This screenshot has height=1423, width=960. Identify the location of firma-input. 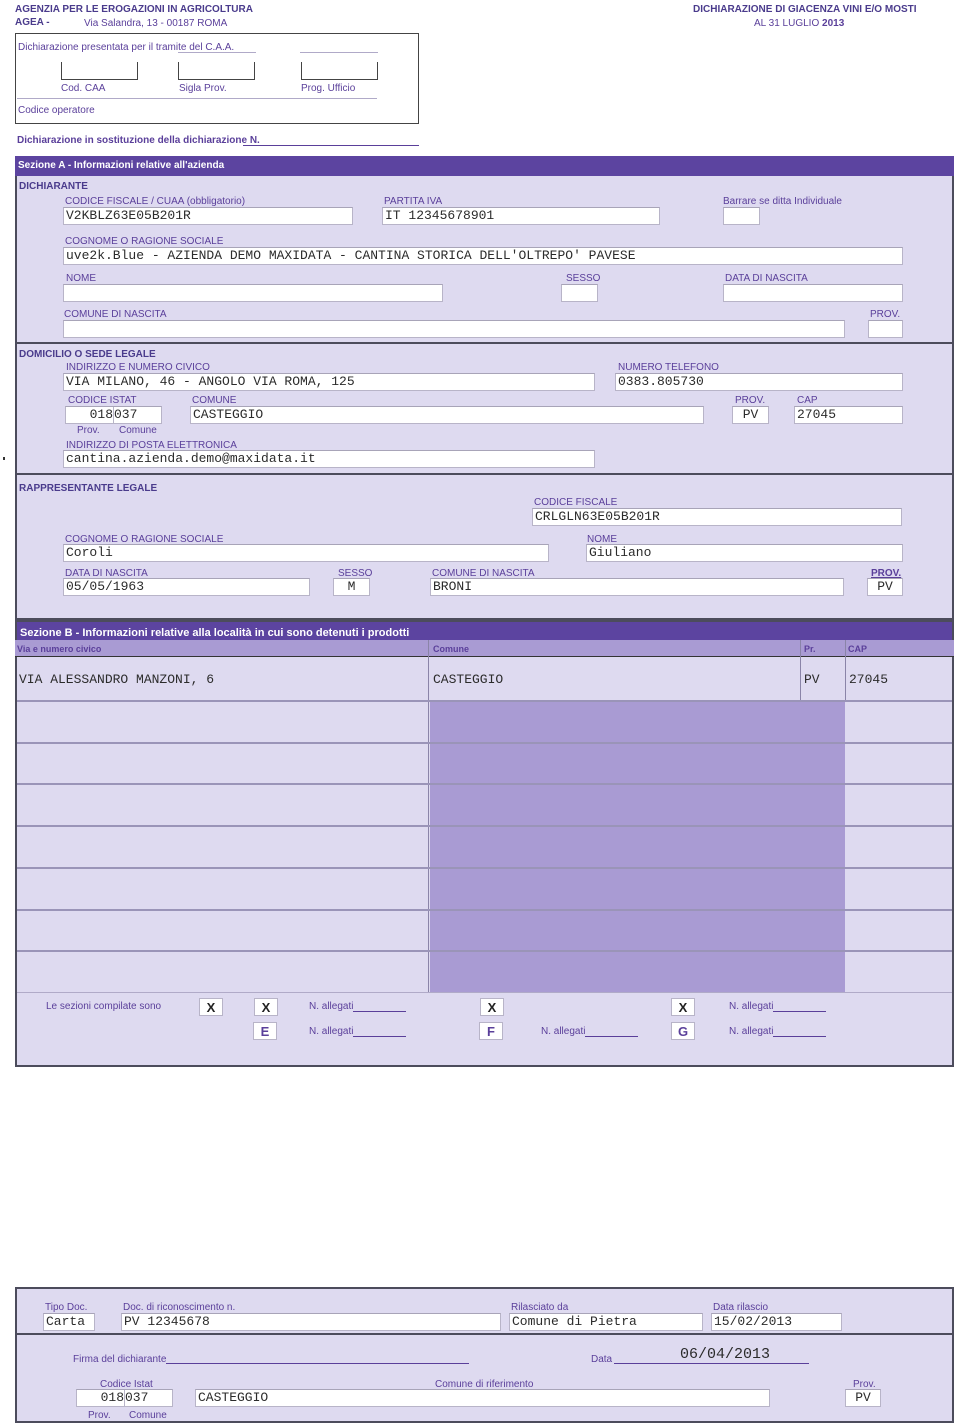
(317, 1363).